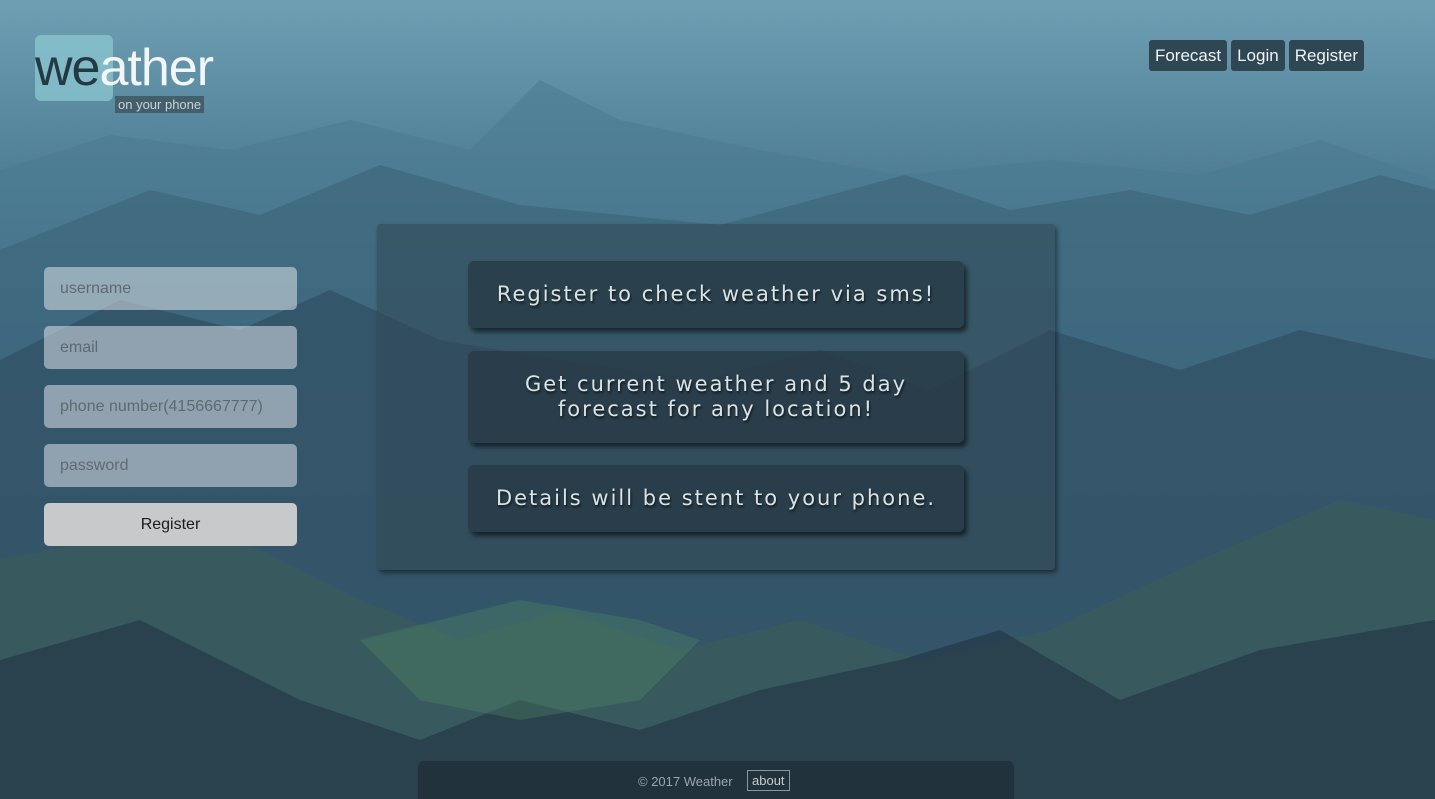 This screenshot has height=799, width=1435. What do you see at coordinates (160, 104) in the screenshot?
I see `logo-tagline: on your phone` at bounding box center [160, 104].